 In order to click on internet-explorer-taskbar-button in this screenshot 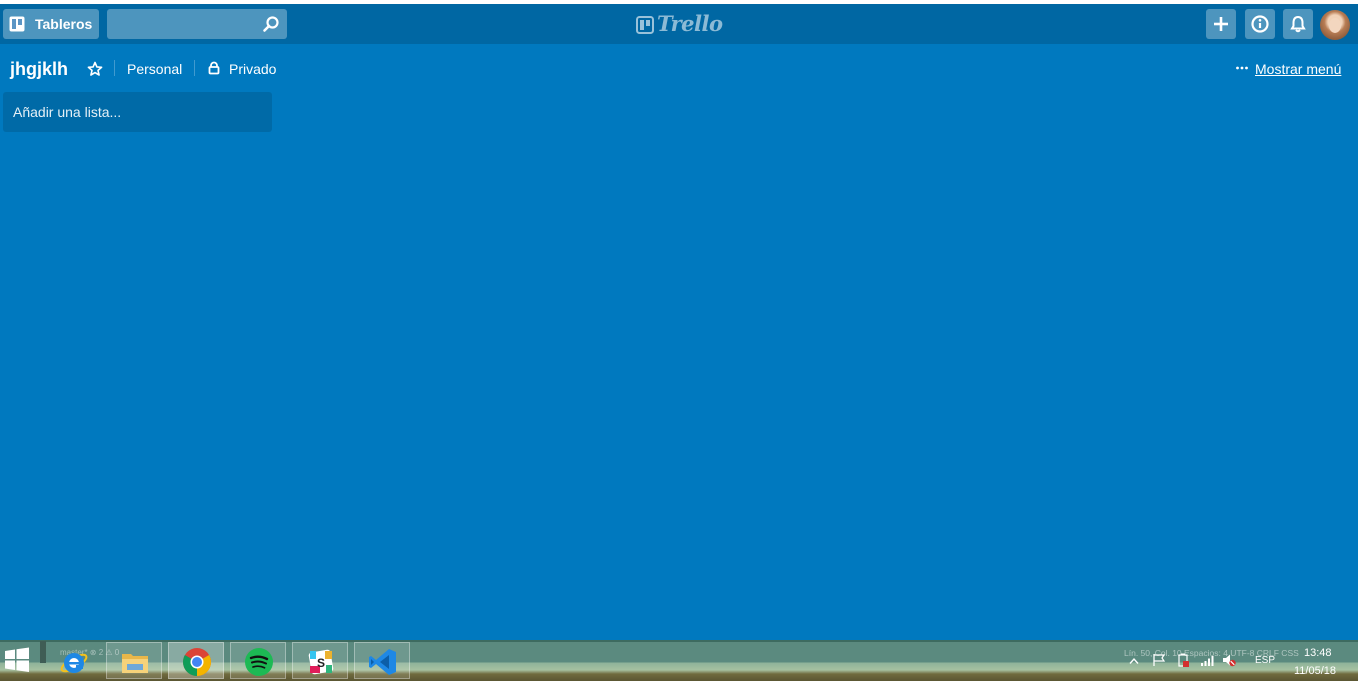, I will do `click(73, 660)`.